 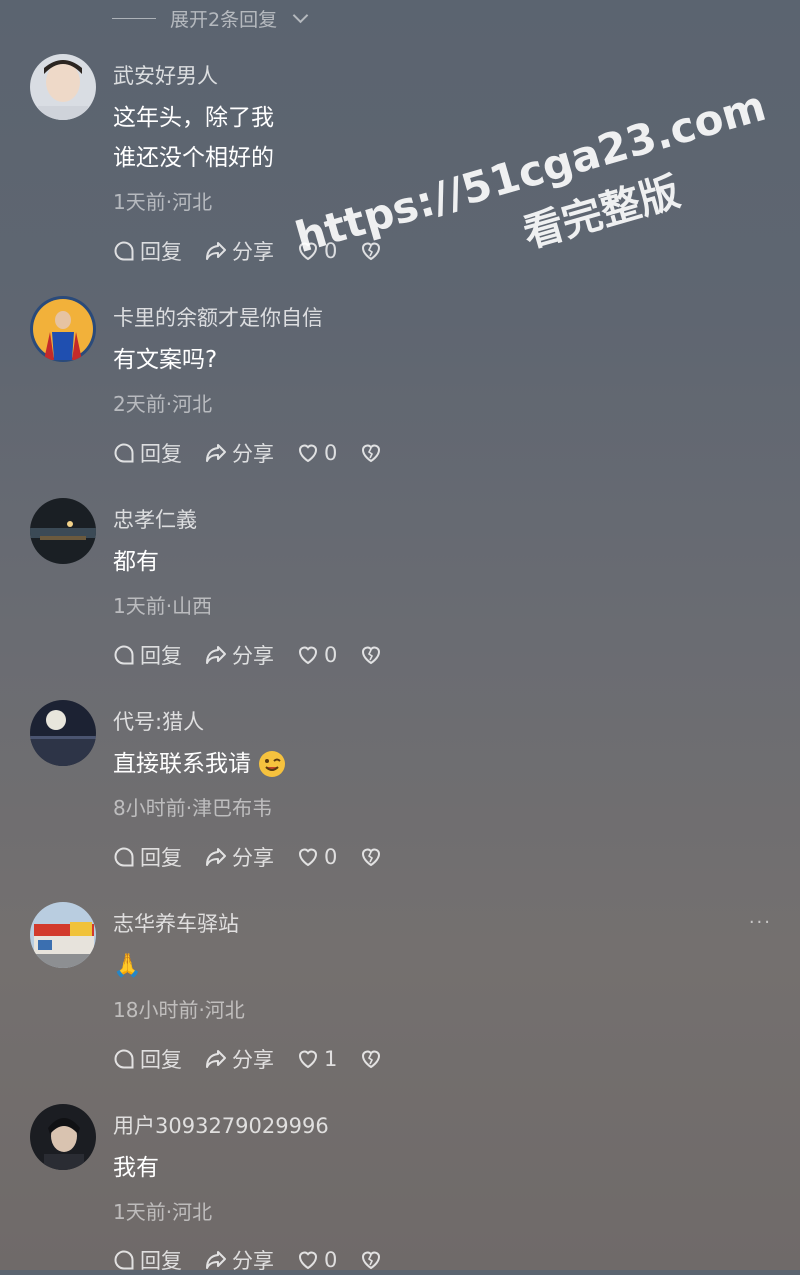 I want to click on username: 卡里的余额才是你自信, so click(x=218, y=317).